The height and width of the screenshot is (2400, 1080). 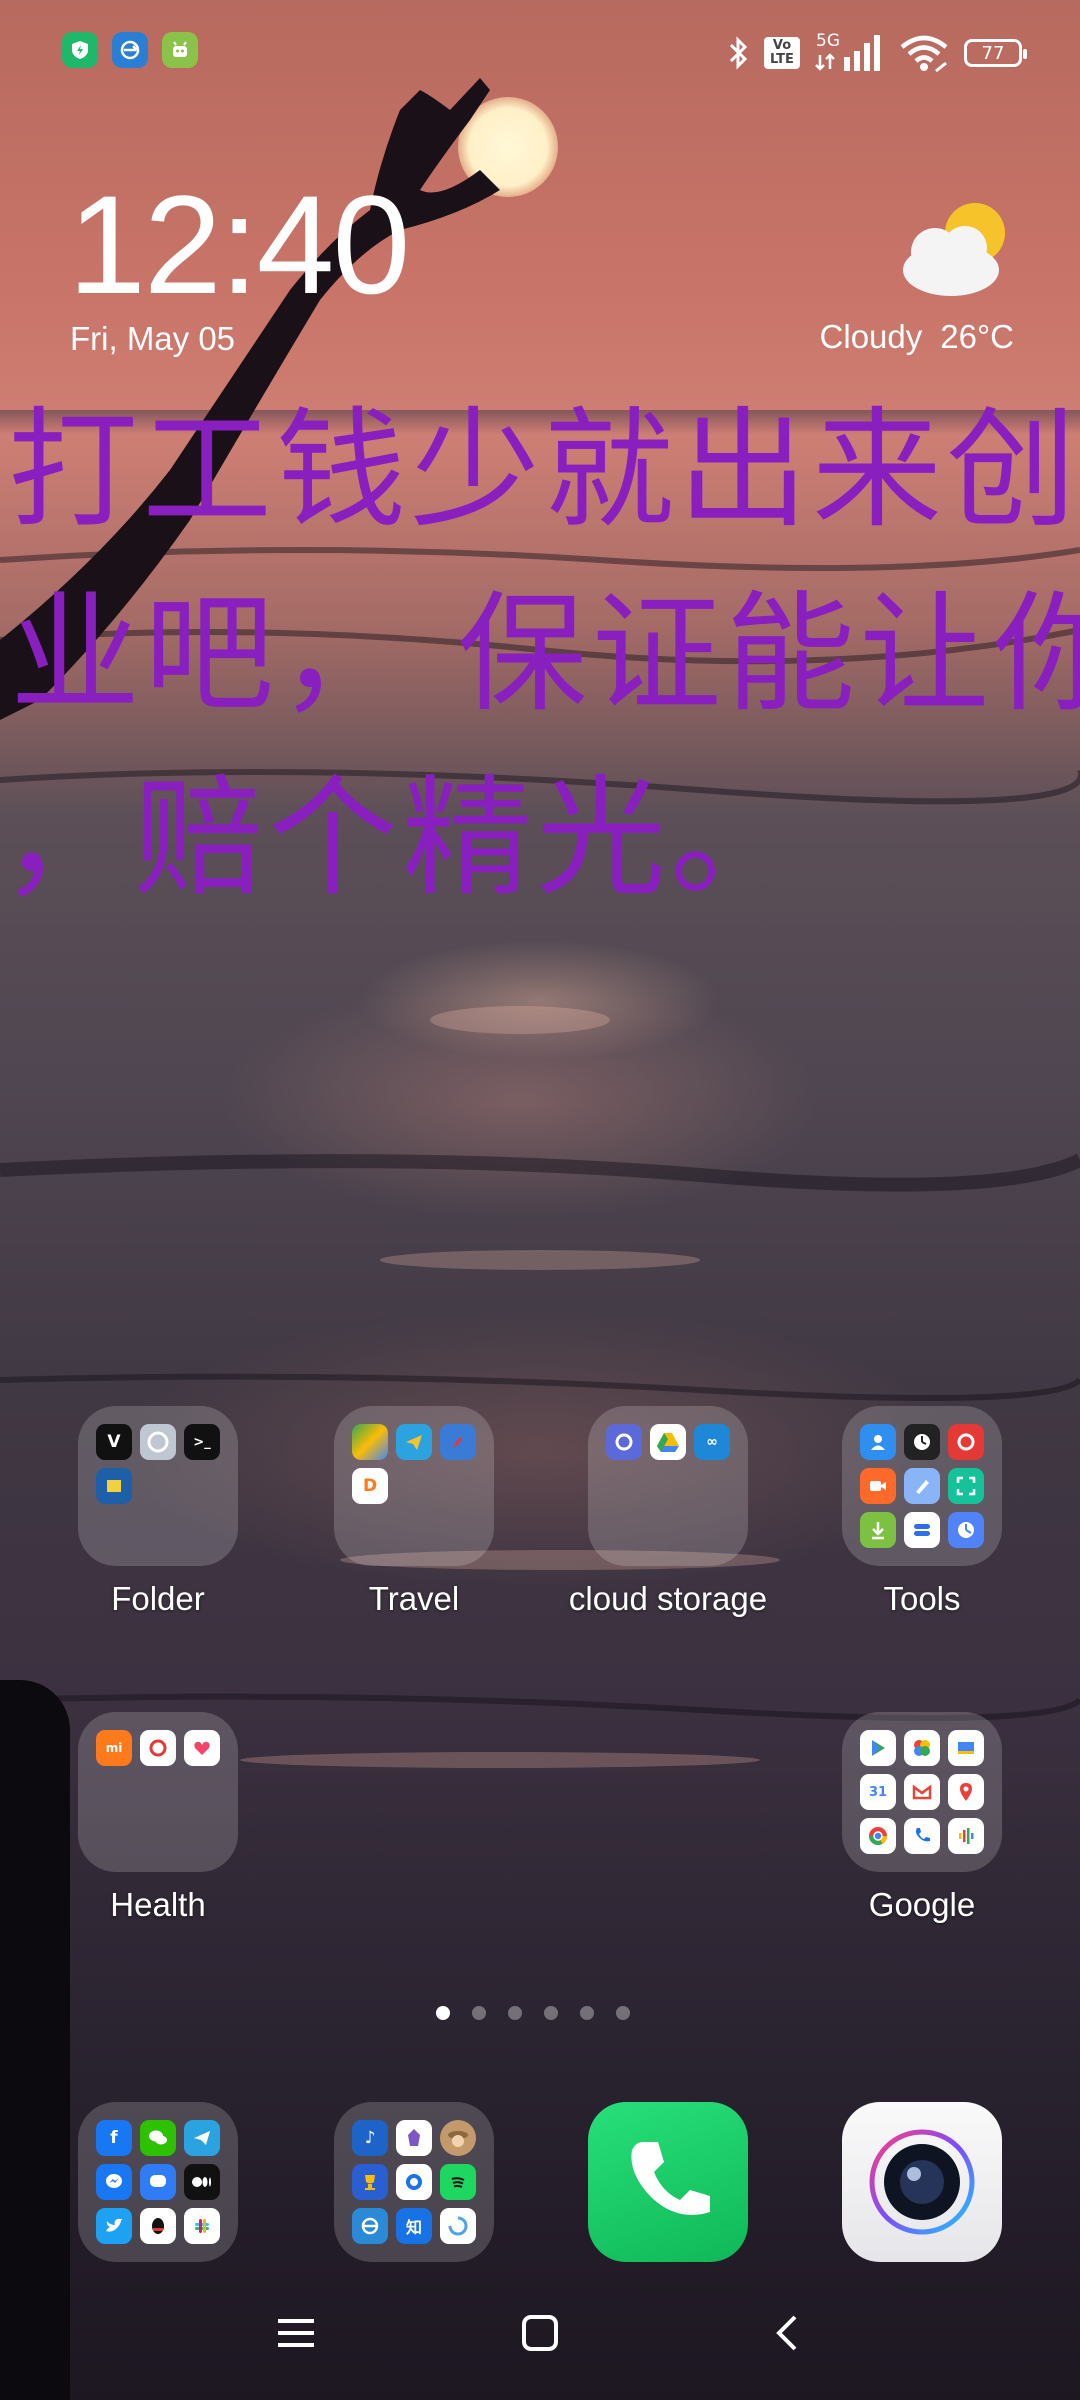 I want to click on wifi-icon, so click(x=924, y=54).